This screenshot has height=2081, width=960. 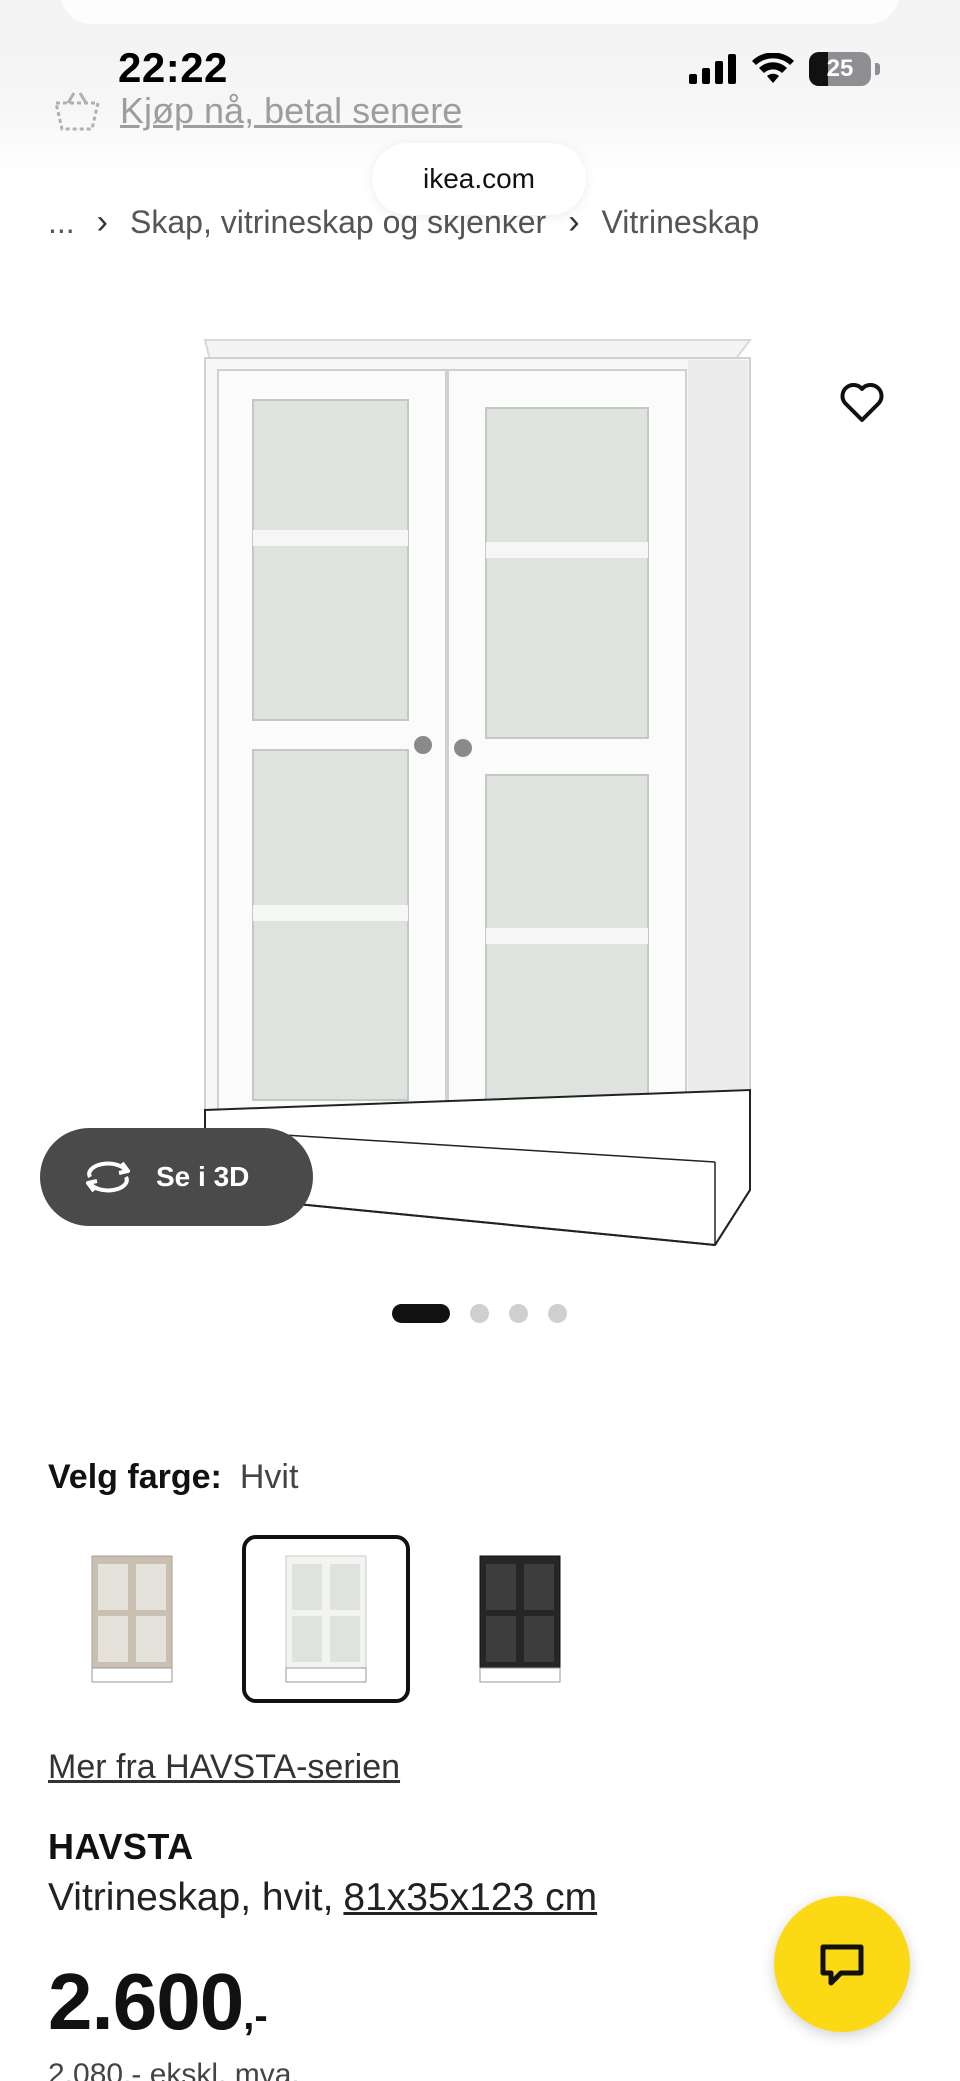 I want to click on view-3d-label: Se i 3D, so click(x=203, y=1176).